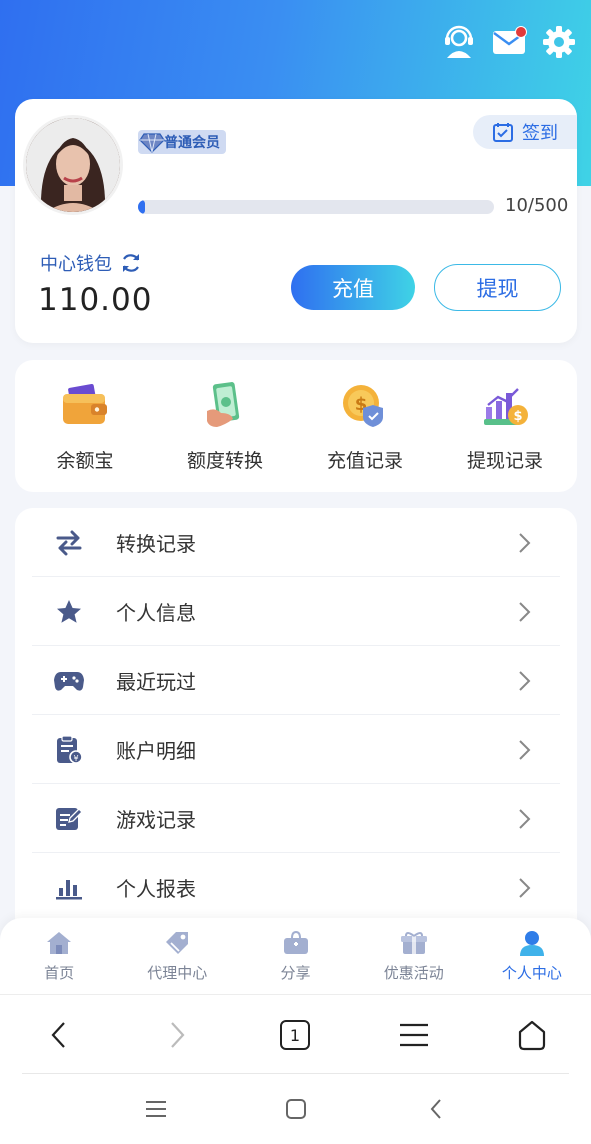 This screenshot has height=1144, width=591. Describe the element at coordinates (156, 820) in the screenshot. I see `menu-item-label: 游戏记录` at that location.